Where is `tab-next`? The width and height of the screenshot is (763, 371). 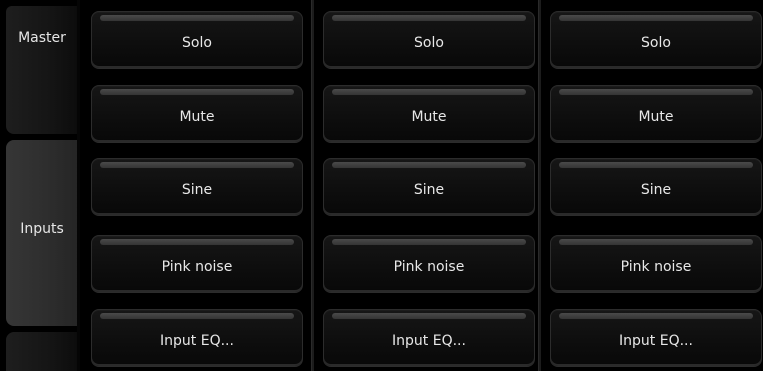 tab-next is located at coordinates (42, 351).